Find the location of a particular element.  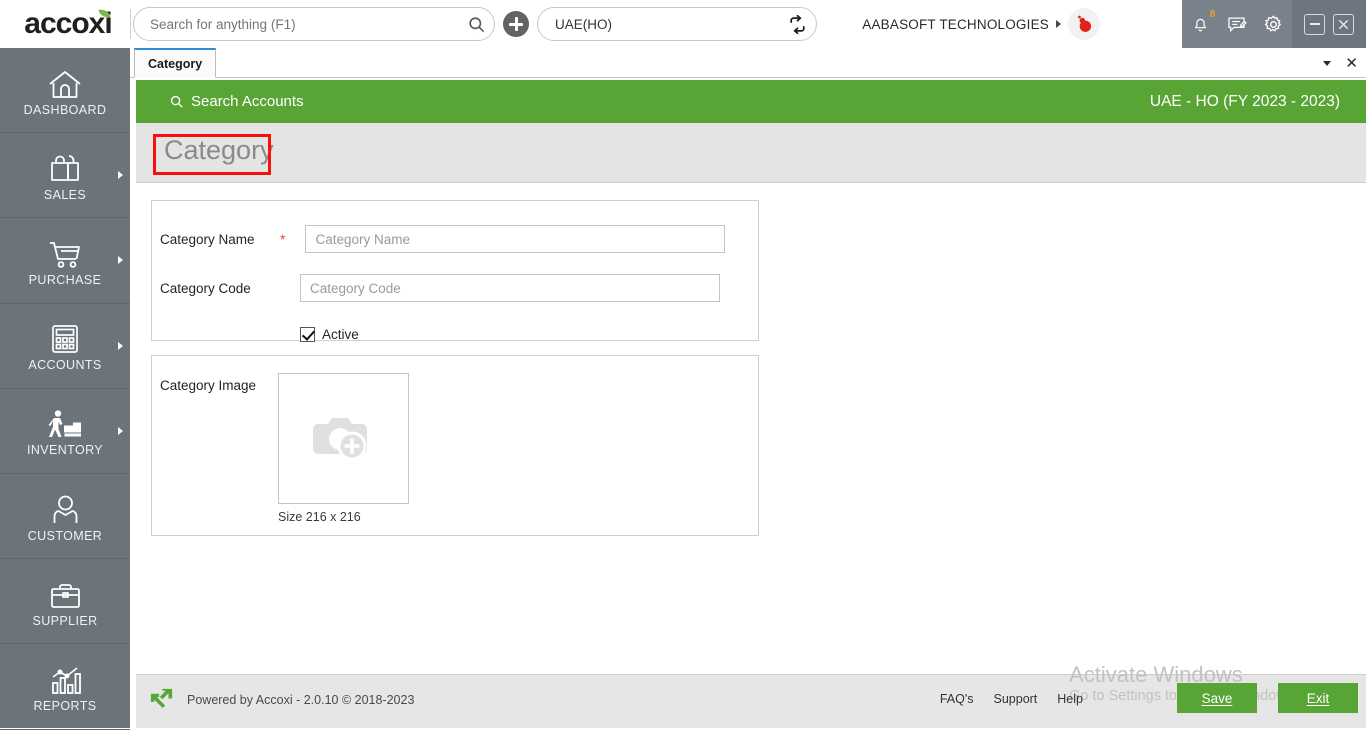

home-icon is located at coordinates (65, 82).